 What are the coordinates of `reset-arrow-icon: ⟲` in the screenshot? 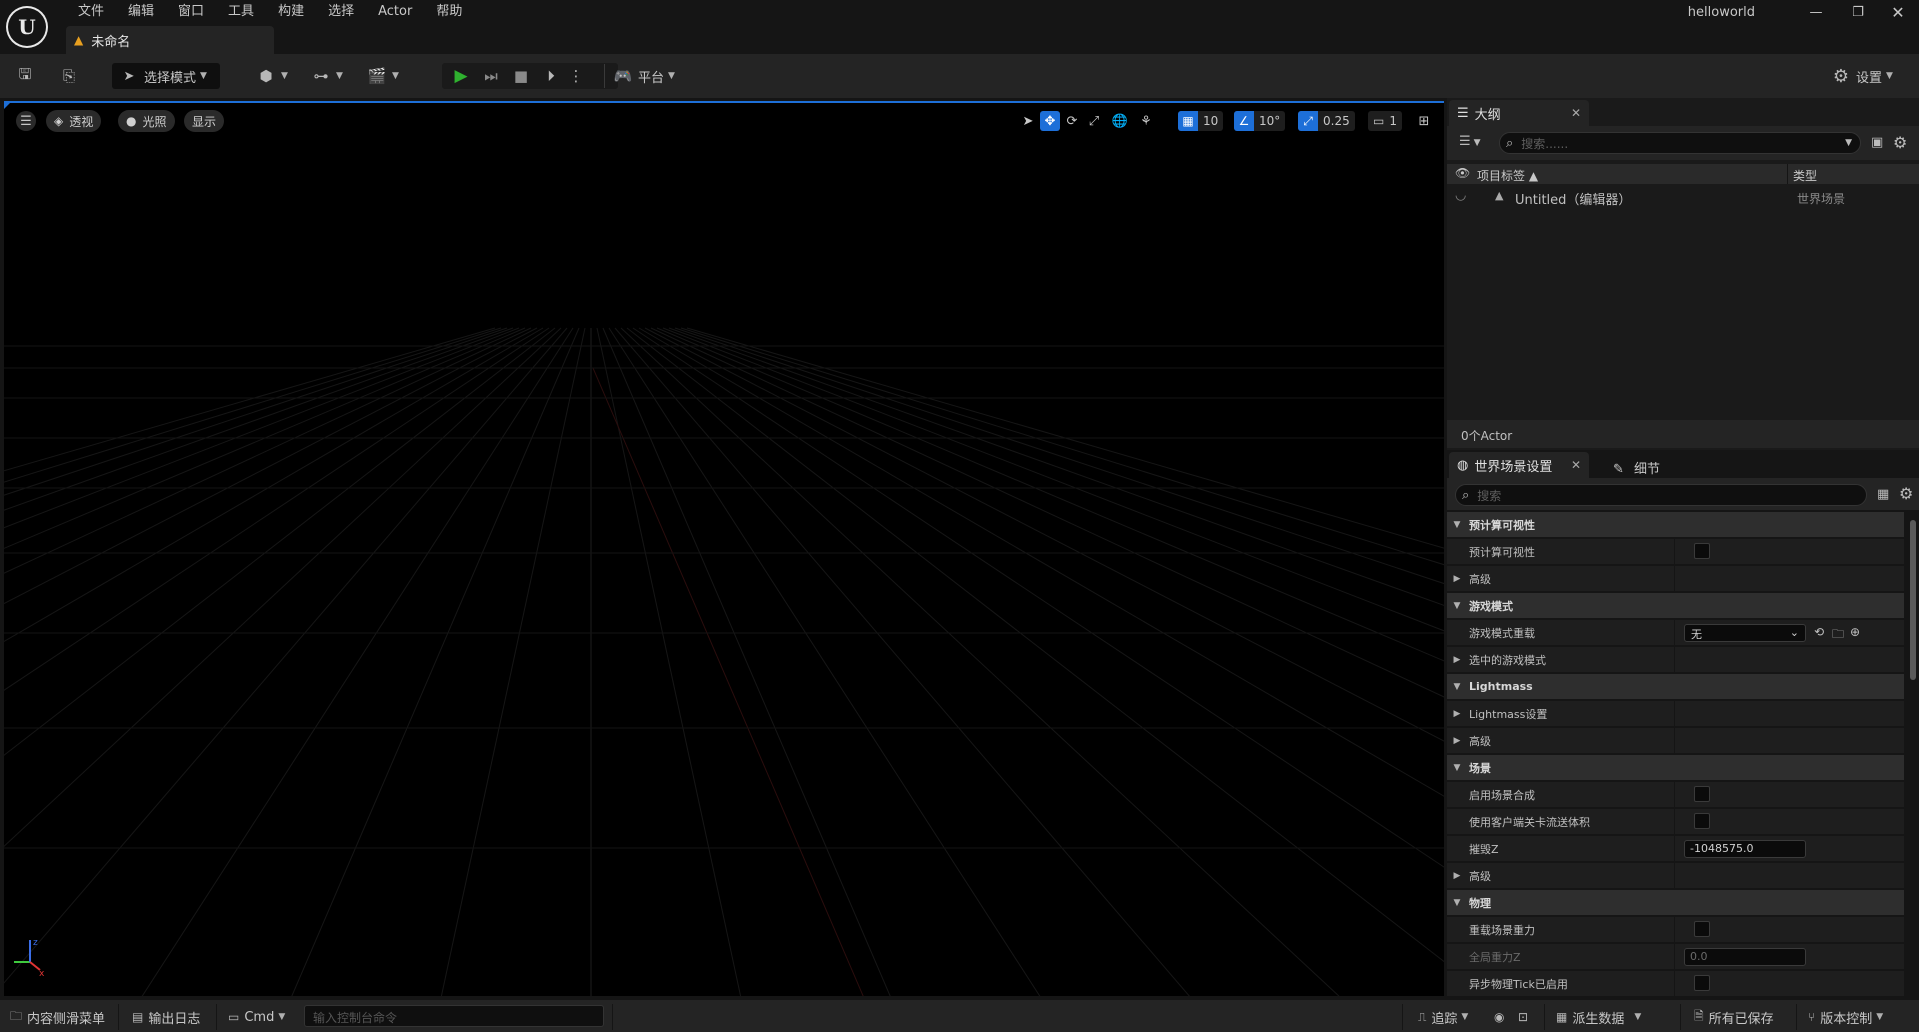 It's located at (1819, 632).